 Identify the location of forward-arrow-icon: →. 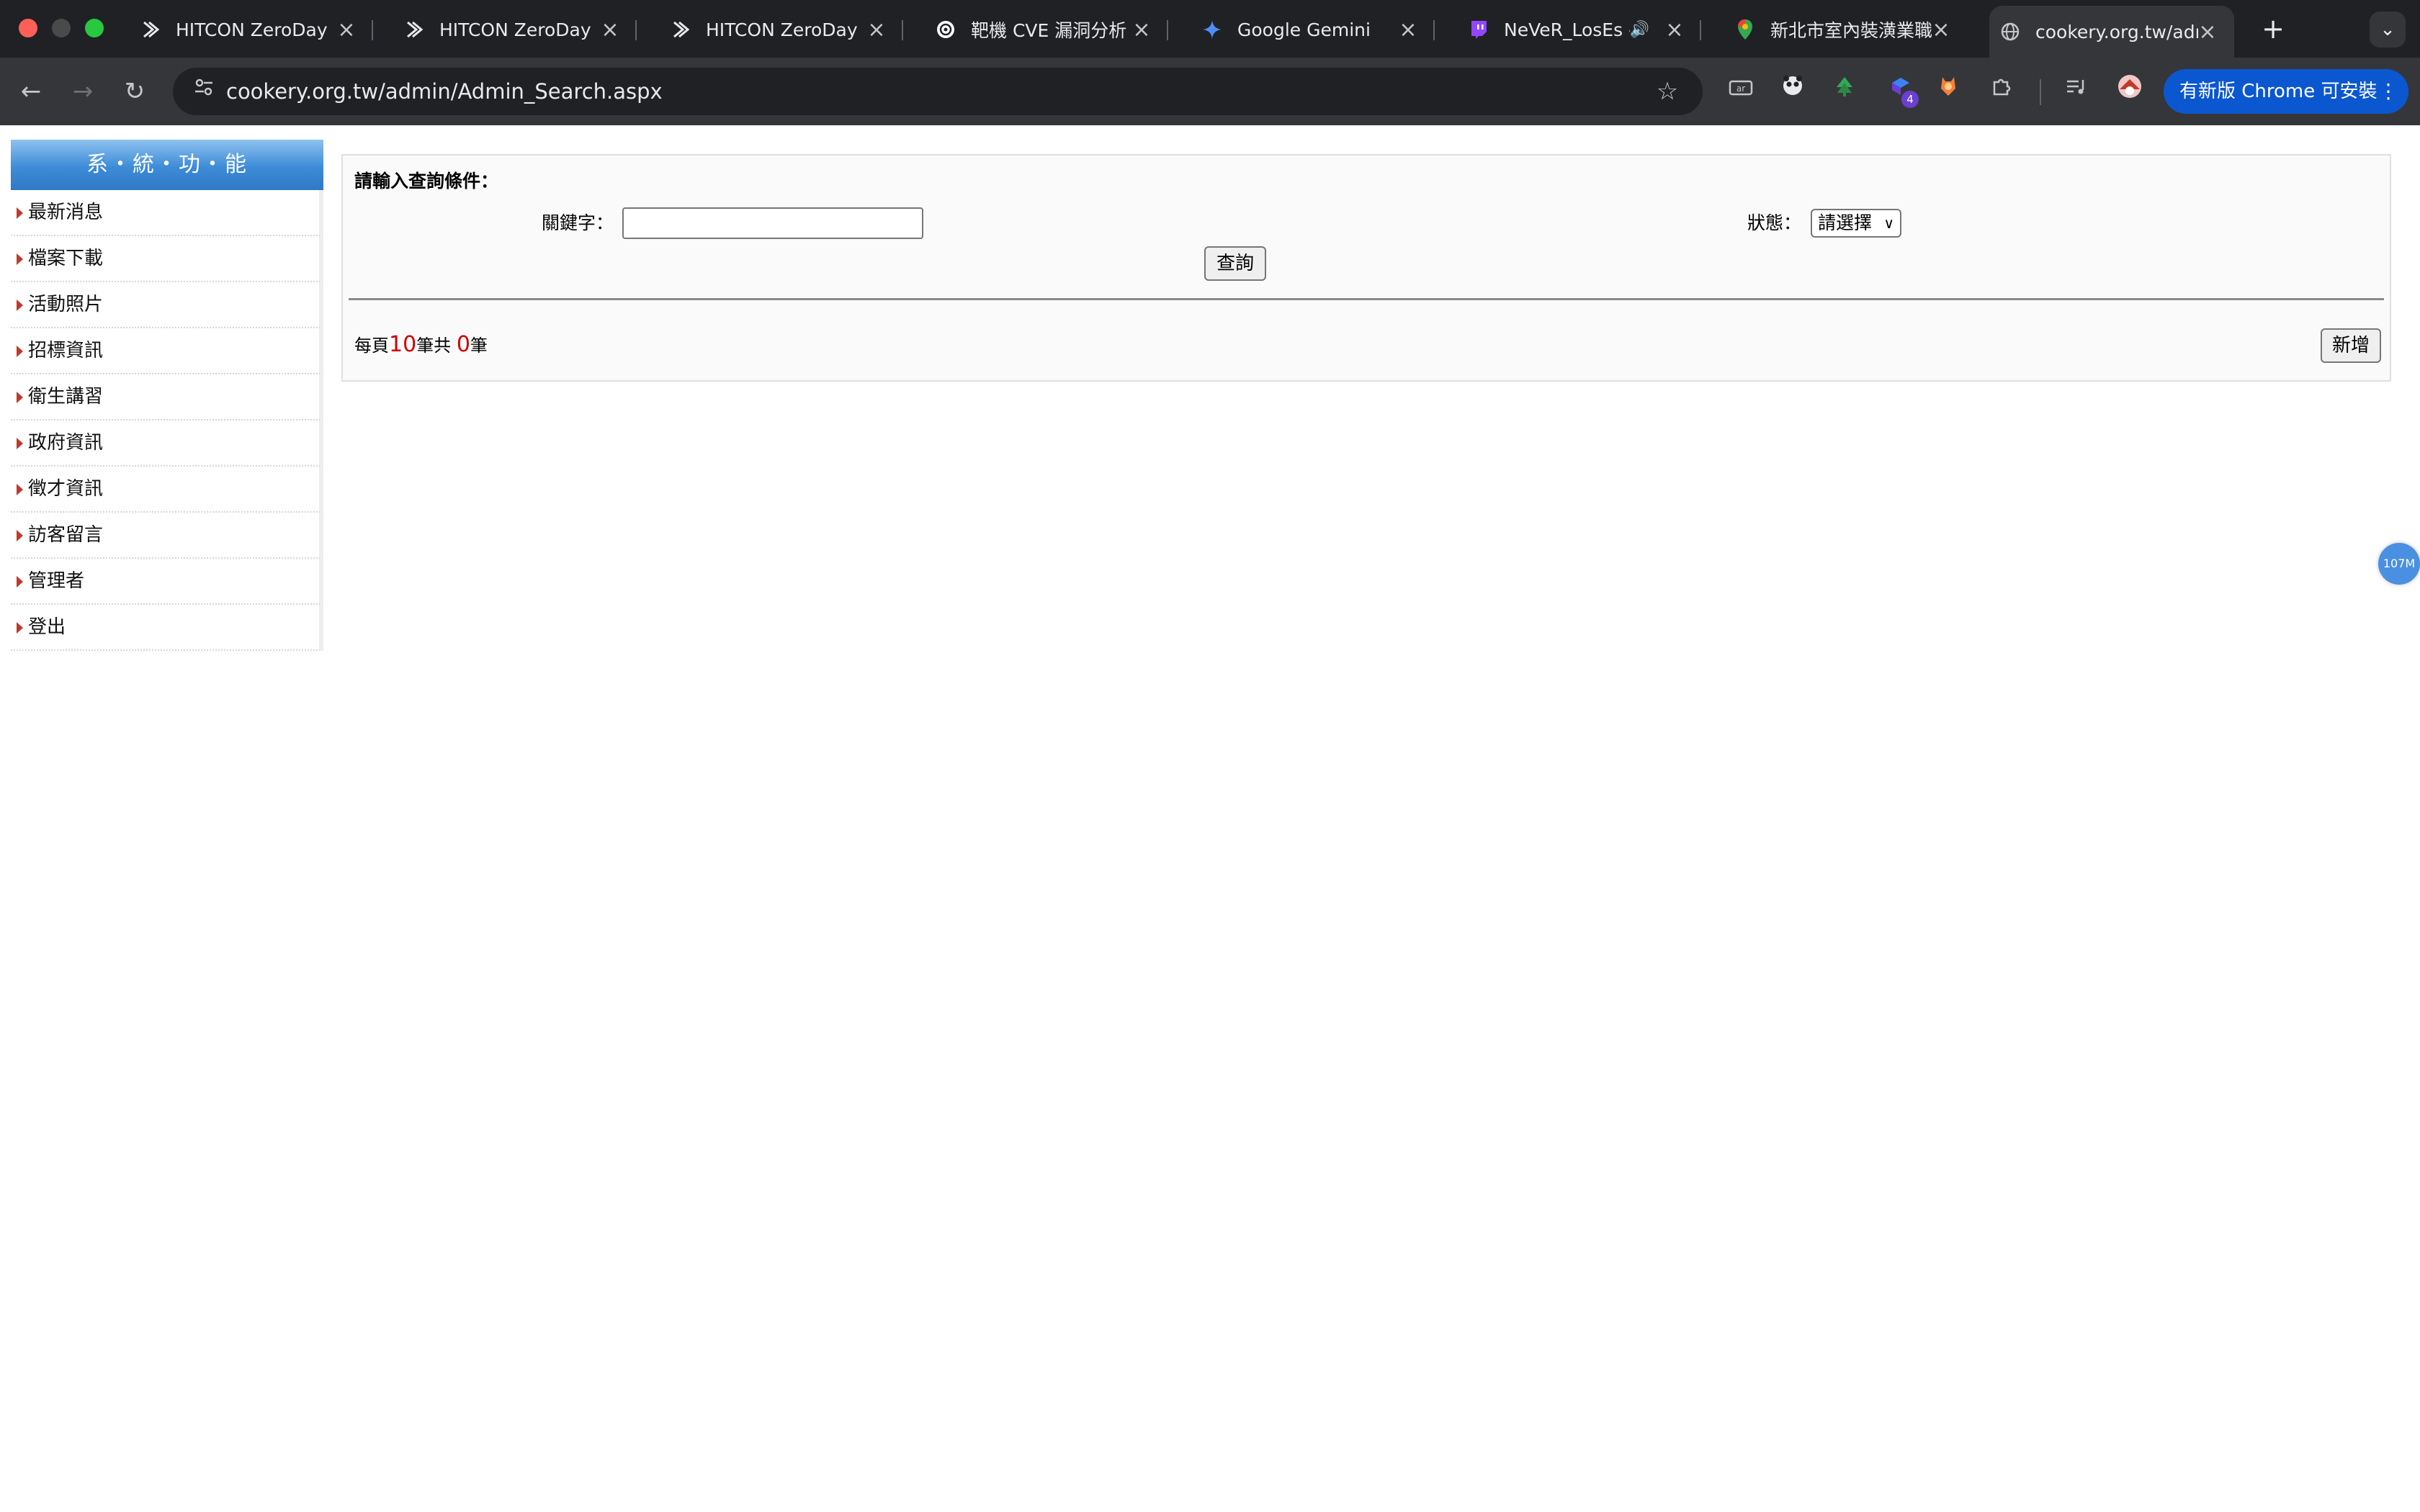
(83, 91).